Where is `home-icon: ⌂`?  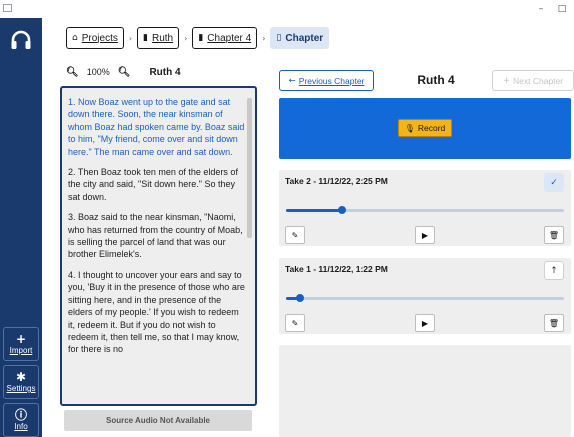 home-icon: ⌂ is located at coordinates (75, 38).